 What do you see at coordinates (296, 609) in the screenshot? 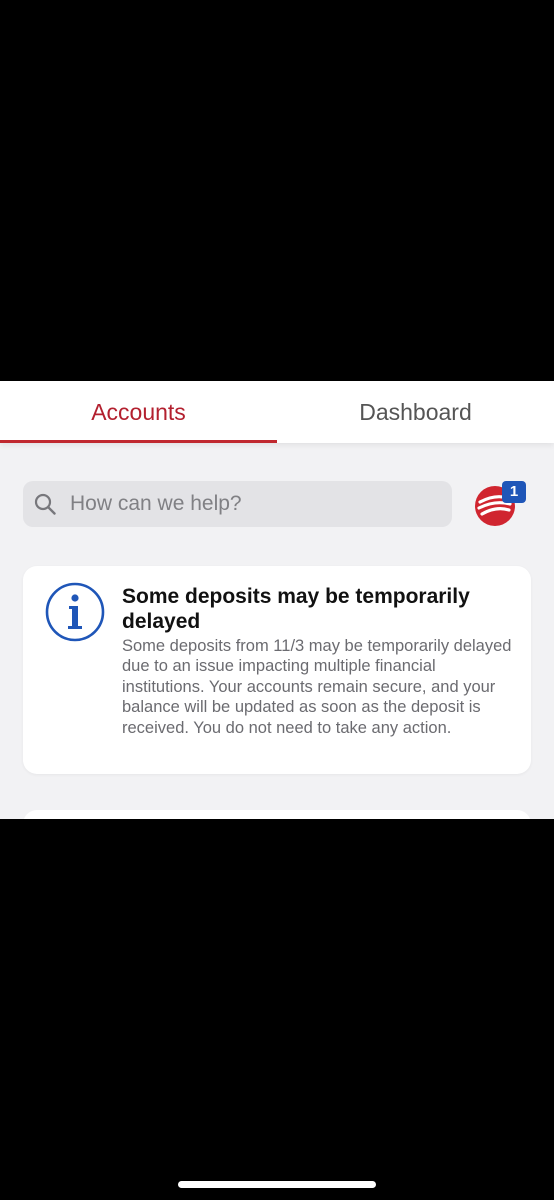
I see `alert-title: Some deposits may be temporarily delayed` at bounding box center [296, 609].